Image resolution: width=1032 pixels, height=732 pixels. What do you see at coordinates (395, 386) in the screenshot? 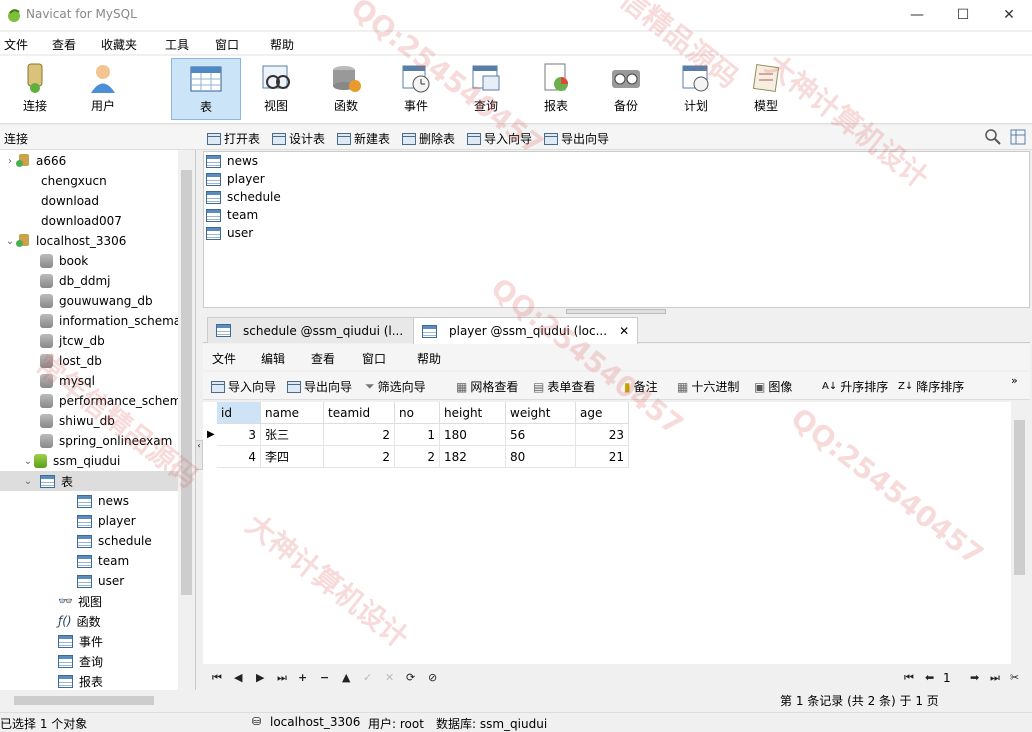
I see `filter-wizard-button: ⏷ 筛选向导` at bounding box center [395, 386].